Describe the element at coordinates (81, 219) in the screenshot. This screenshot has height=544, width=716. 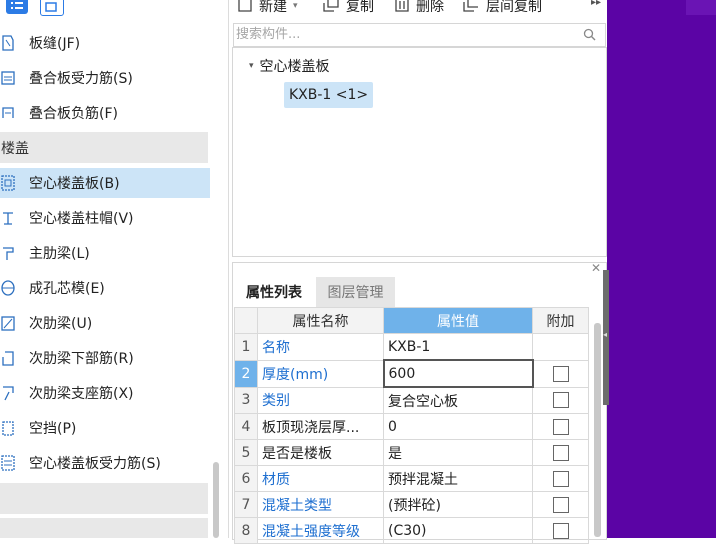
I see `nav-label: 空心楼盖柱帽(V)` at that location.